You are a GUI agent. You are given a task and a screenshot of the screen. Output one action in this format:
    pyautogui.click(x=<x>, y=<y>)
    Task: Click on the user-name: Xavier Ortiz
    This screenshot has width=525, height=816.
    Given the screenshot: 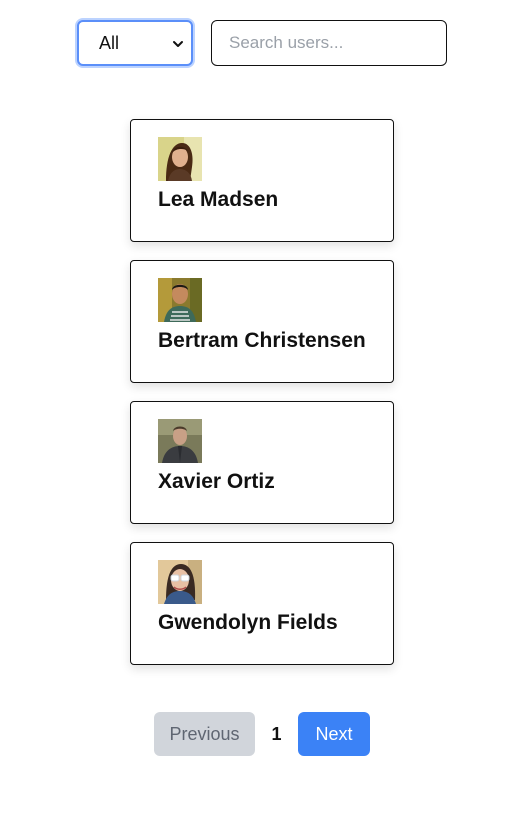 What is the action you would take?
    pyautogui.click(x=216, y=481)
    